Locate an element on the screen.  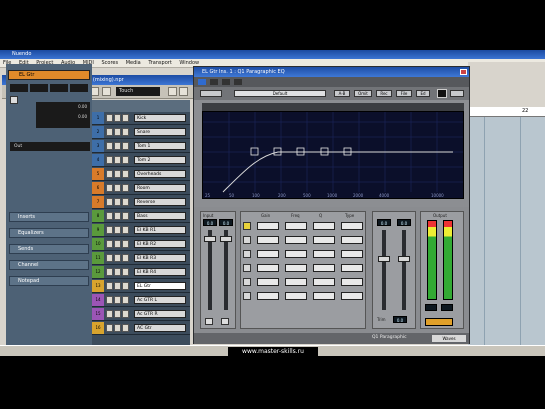
automation-mode-select: Touch is located at coordinates (138, 91).